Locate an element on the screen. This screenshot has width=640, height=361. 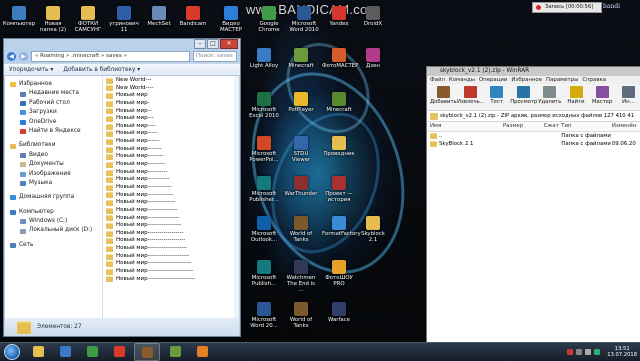
col-modified-header: Изменён is located at coordinates (626, 126).